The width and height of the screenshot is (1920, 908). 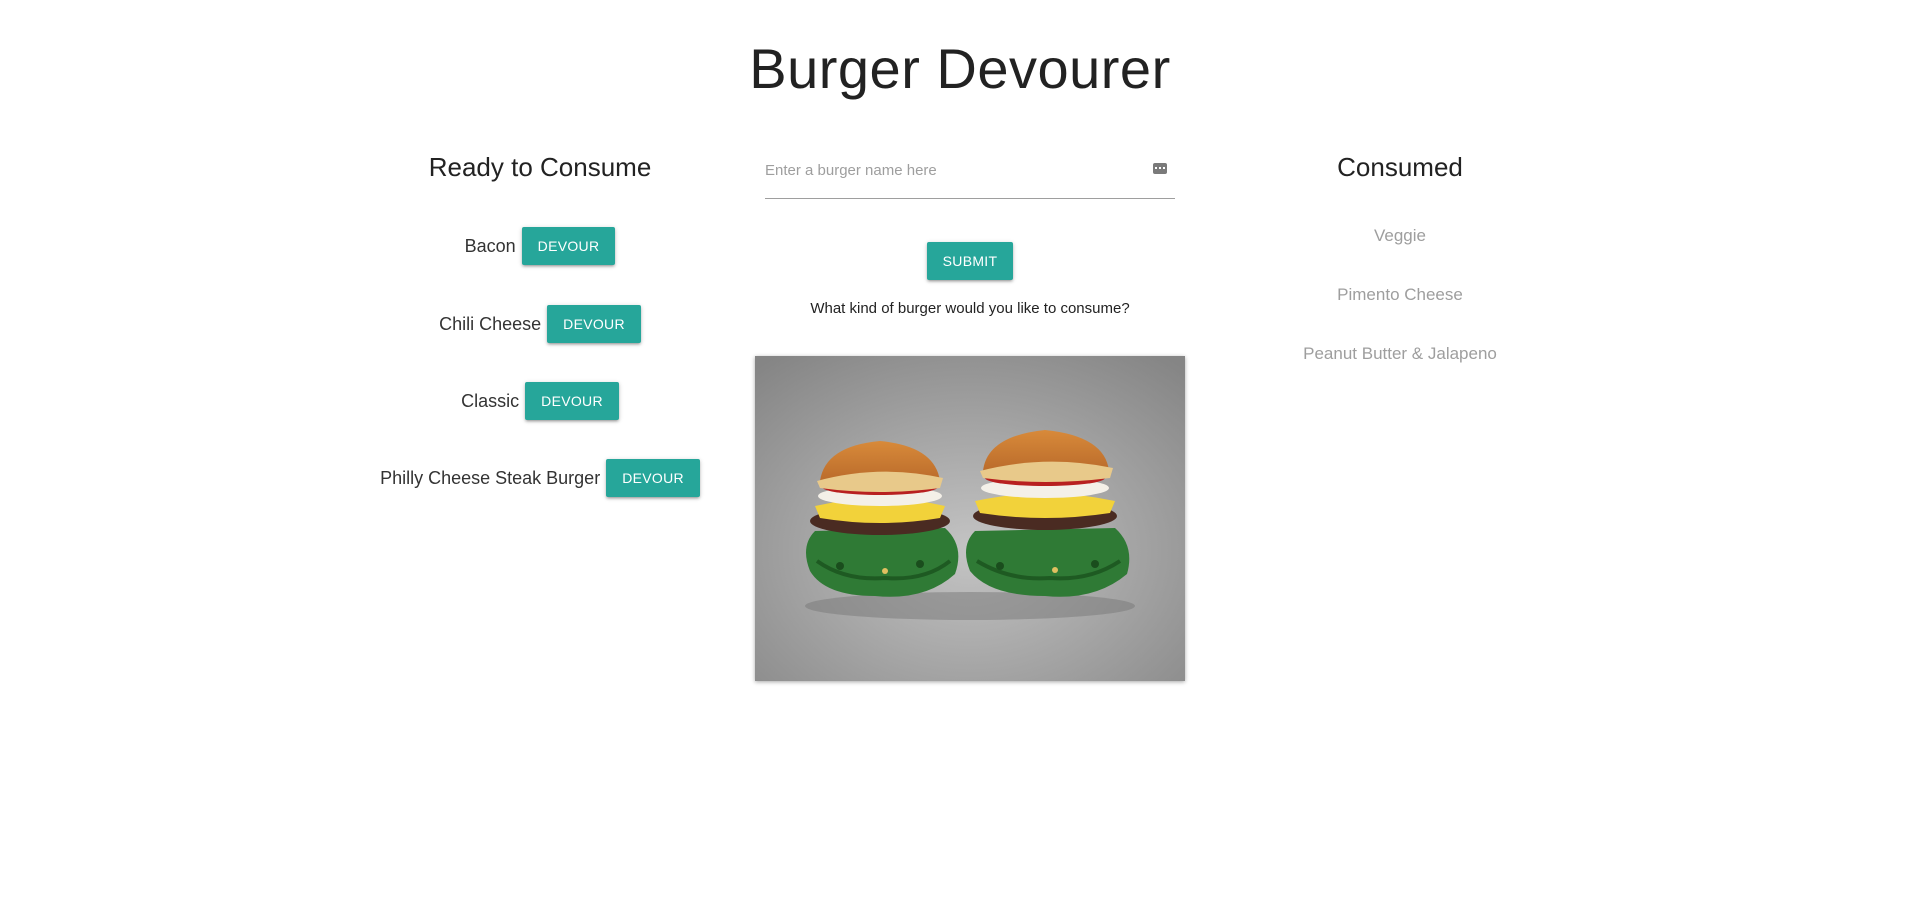 I want to click on list-item: Chili Cheese Devour, so click(x=540, y=324).